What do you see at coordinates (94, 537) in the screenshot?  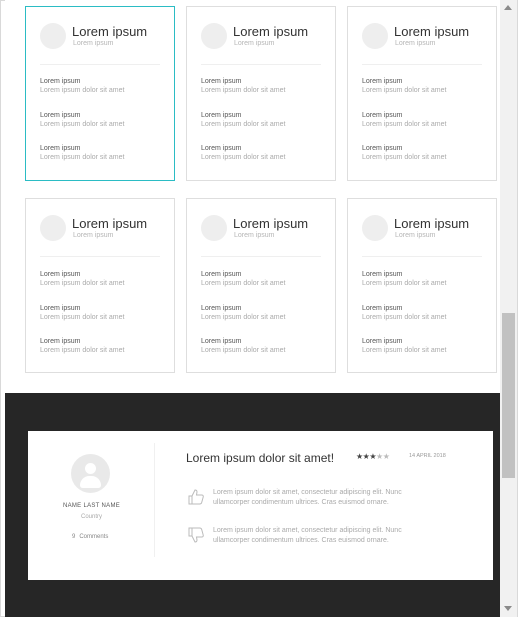 I see `comments-label: Comments` at bounding box center [94, 537].